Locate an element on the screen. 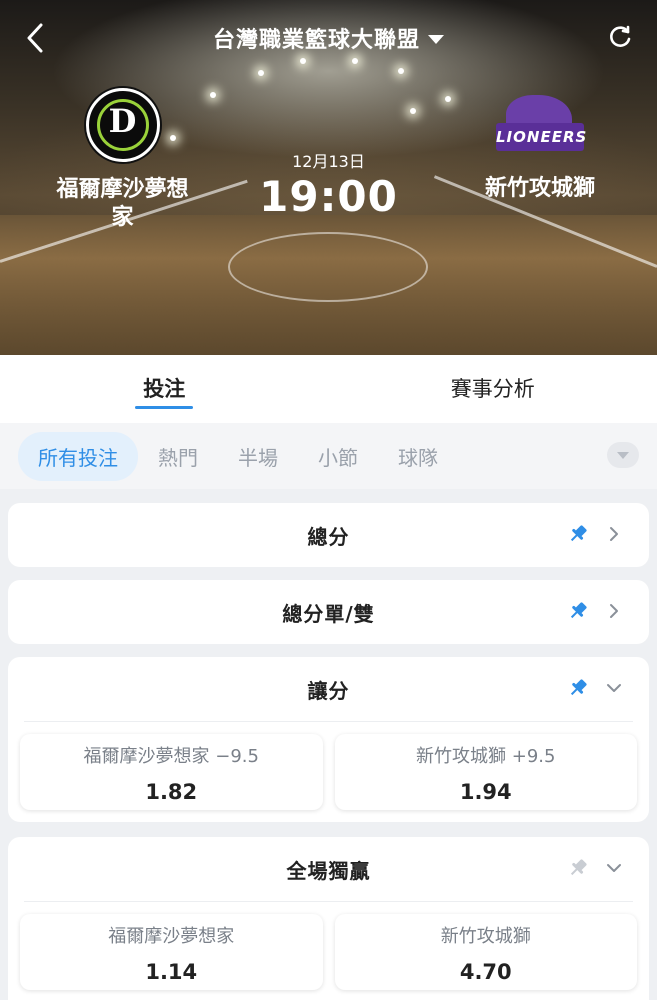 The height and width of the screenshot is (1000, 657). market-header: 總分 is located at coordinates (328, 535).